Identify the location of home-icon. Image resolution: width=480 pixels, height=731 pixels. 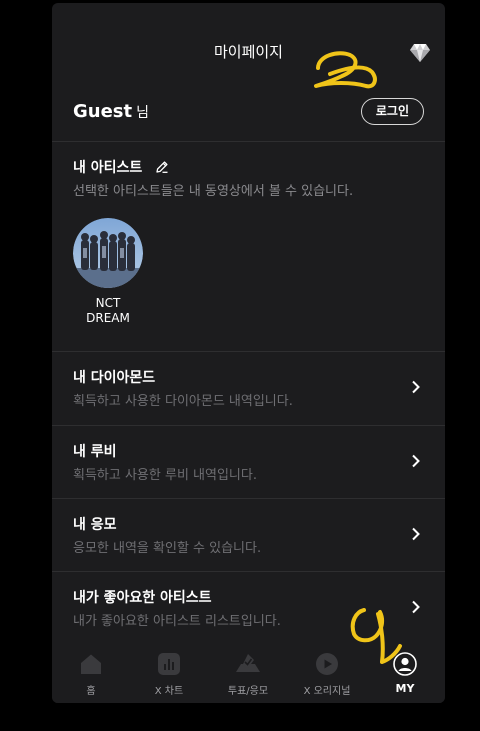
(91, 664).